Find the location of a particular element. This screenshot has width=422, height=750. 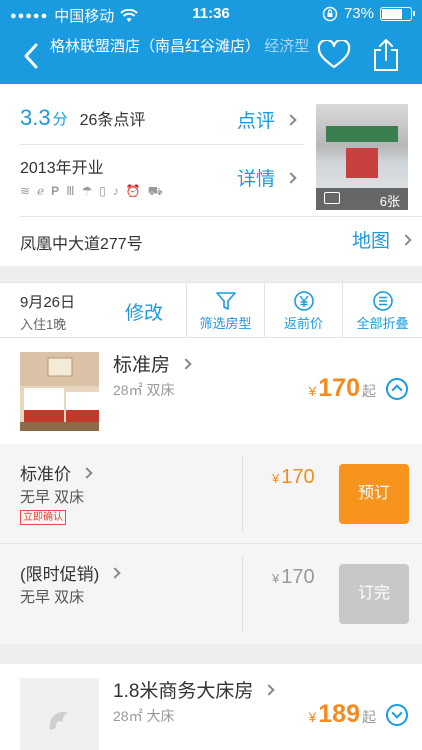

laundry-icon: ▯ is located at coordinates (102, 191).